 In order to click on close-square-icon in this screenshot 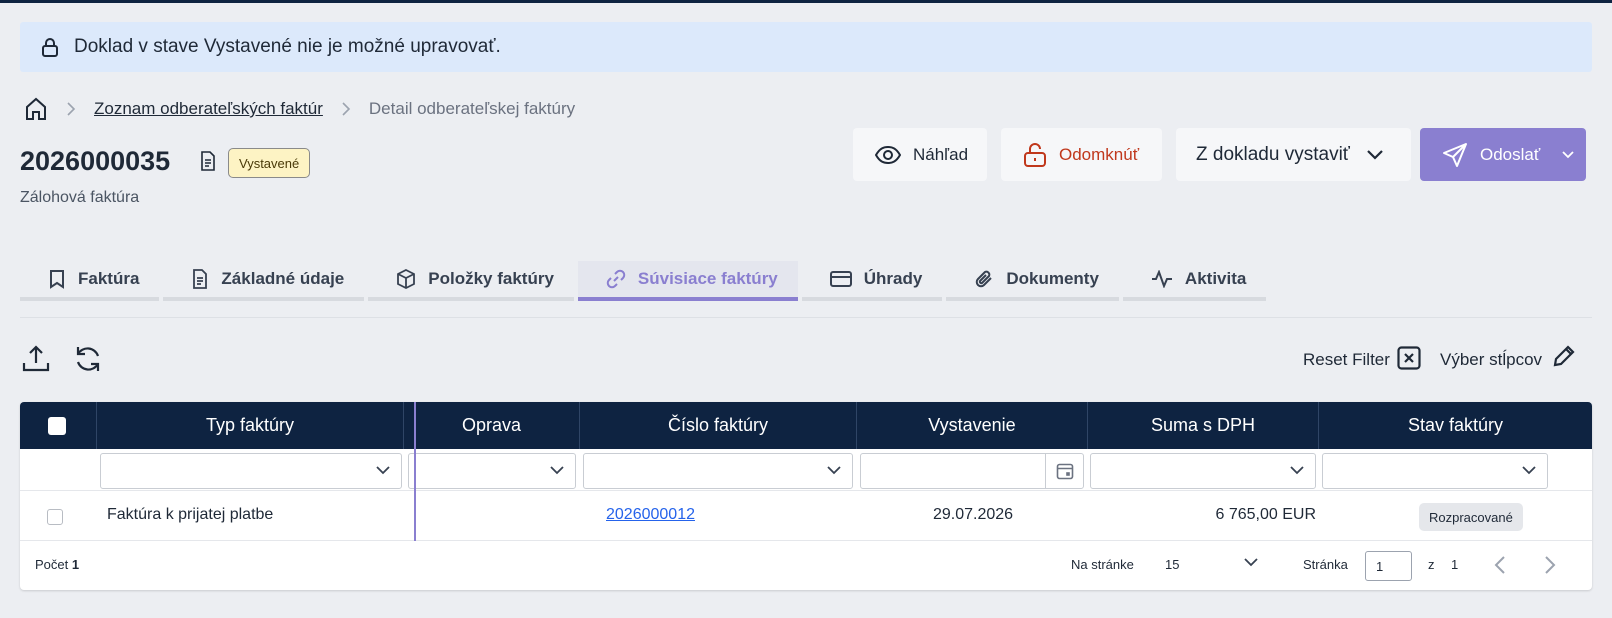, I will do `click(1409, 358)`.